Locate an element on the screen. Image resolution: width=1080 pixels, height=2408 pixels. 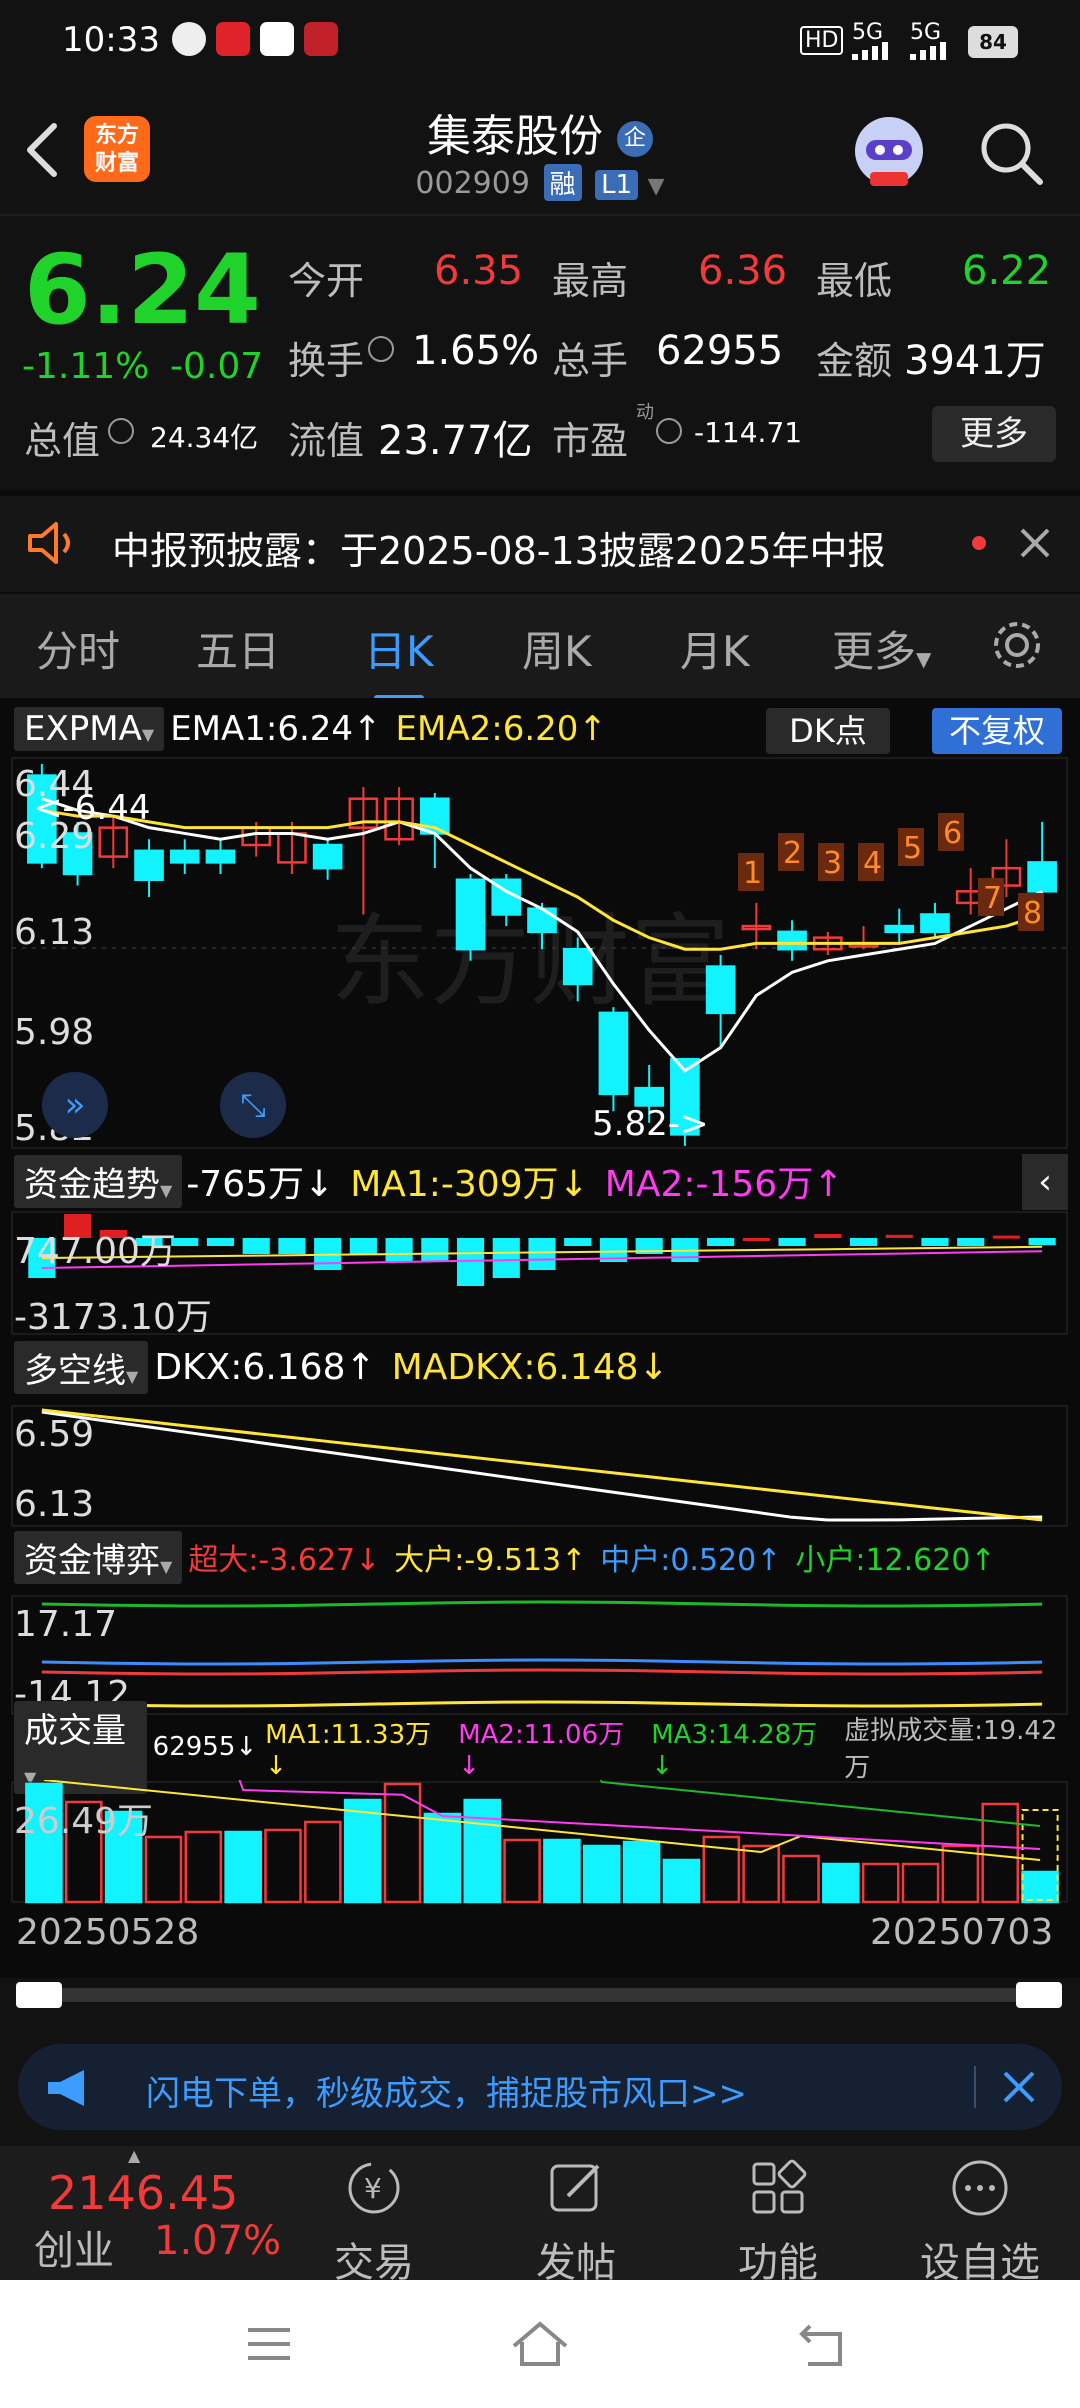
dkx-dropdown: 多空线▼ is located at coordinates (81, 1367).